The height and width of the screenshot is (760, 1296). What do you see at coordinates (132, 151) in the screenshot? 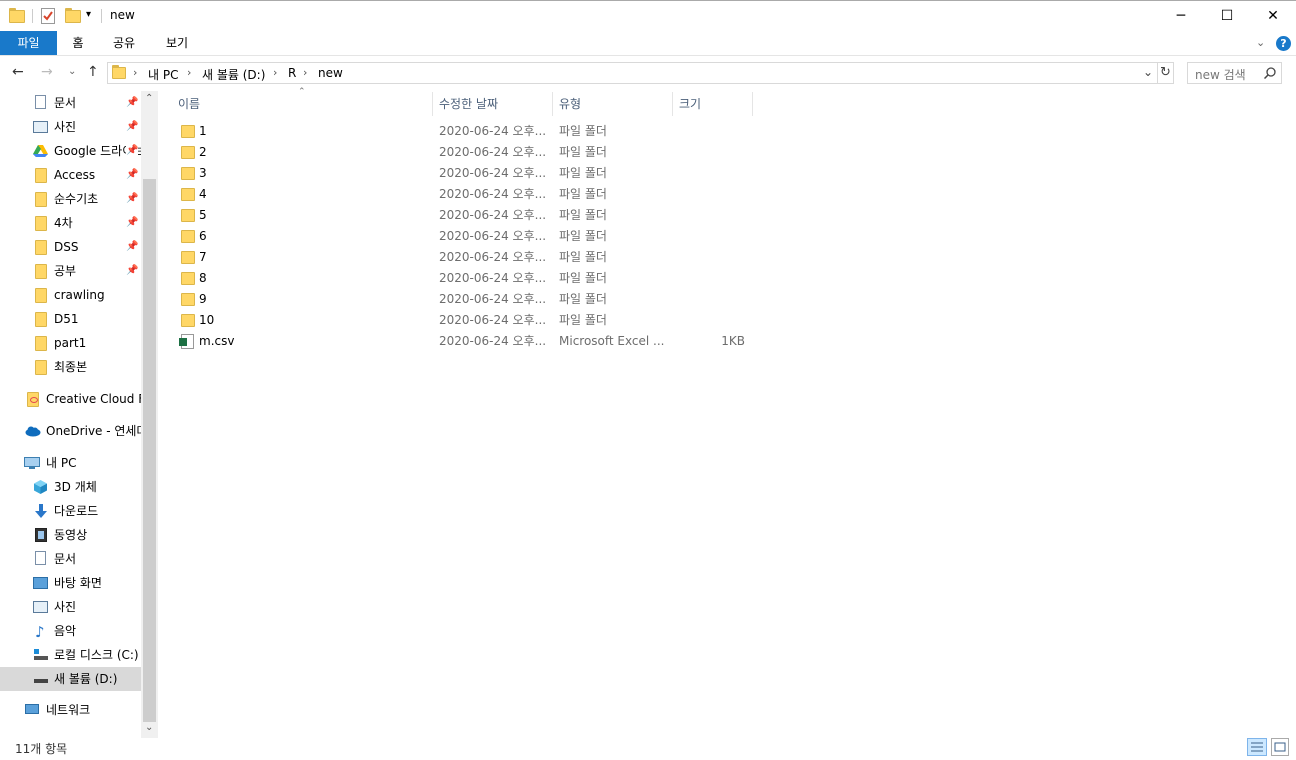
I see `pin-icon: 📌` at bounding box center [132, 151].